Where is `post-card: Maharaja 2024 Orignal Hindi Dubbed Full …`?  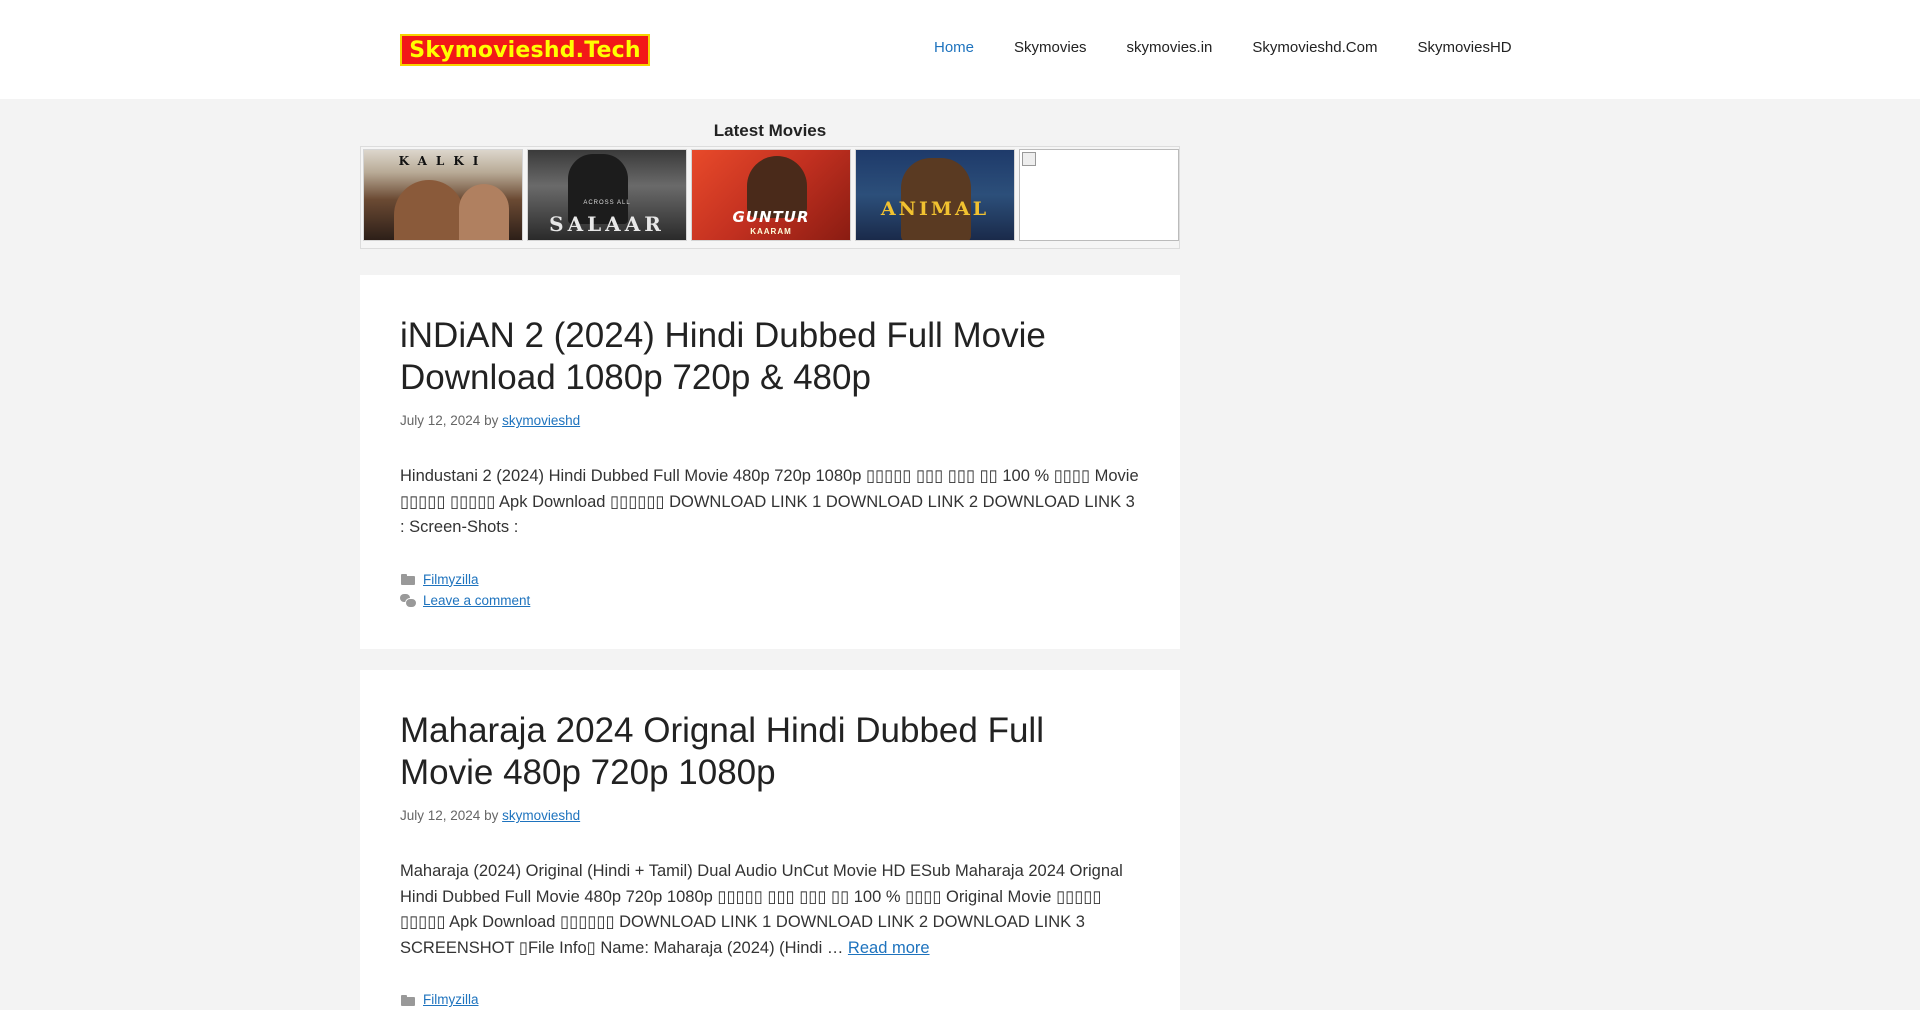 post-card: Maharaja 2024 Orignal Hindi Dubbed Full … is located at coordinates (770, 840).